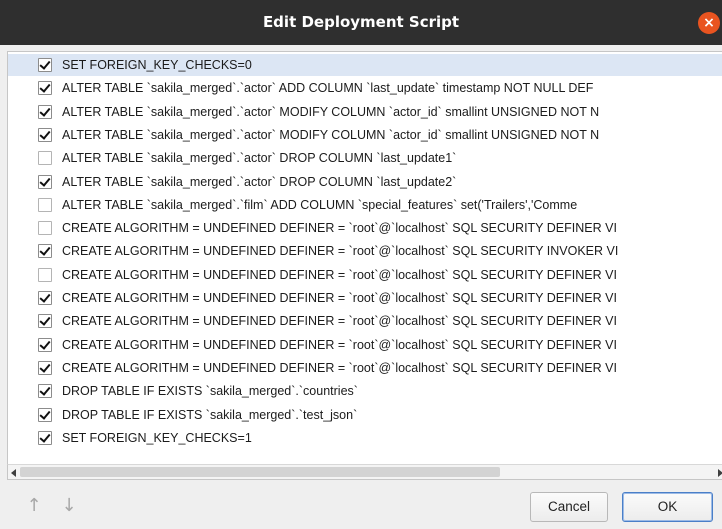 This screenshot has width=722, height=529. Describe the element at coordinates (569, 507) in the screenshot. I see `cancel-button: Cancel` at that location.